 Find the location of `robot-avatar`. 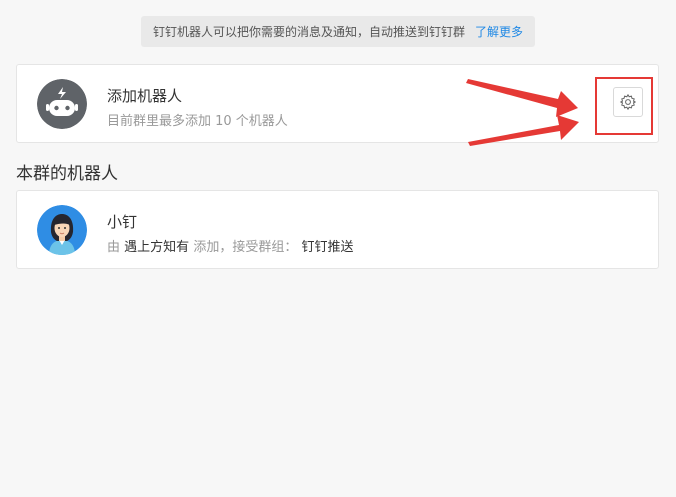

robot-avatar is located at coordinates (62, 104).